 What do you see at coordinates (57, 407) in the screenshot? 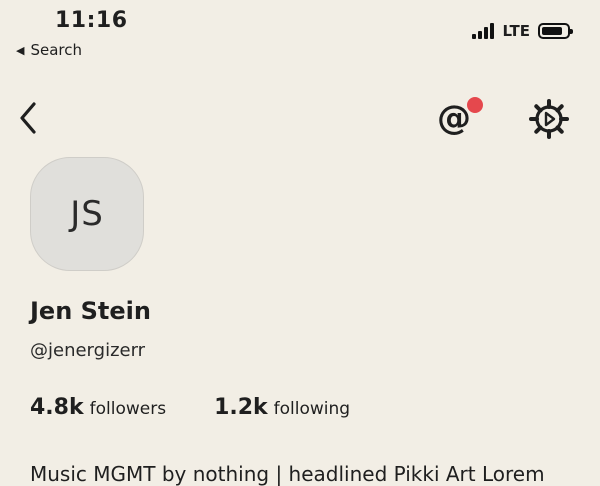
I see `followers-count: 4.8k` at bounding box center [57, 407].